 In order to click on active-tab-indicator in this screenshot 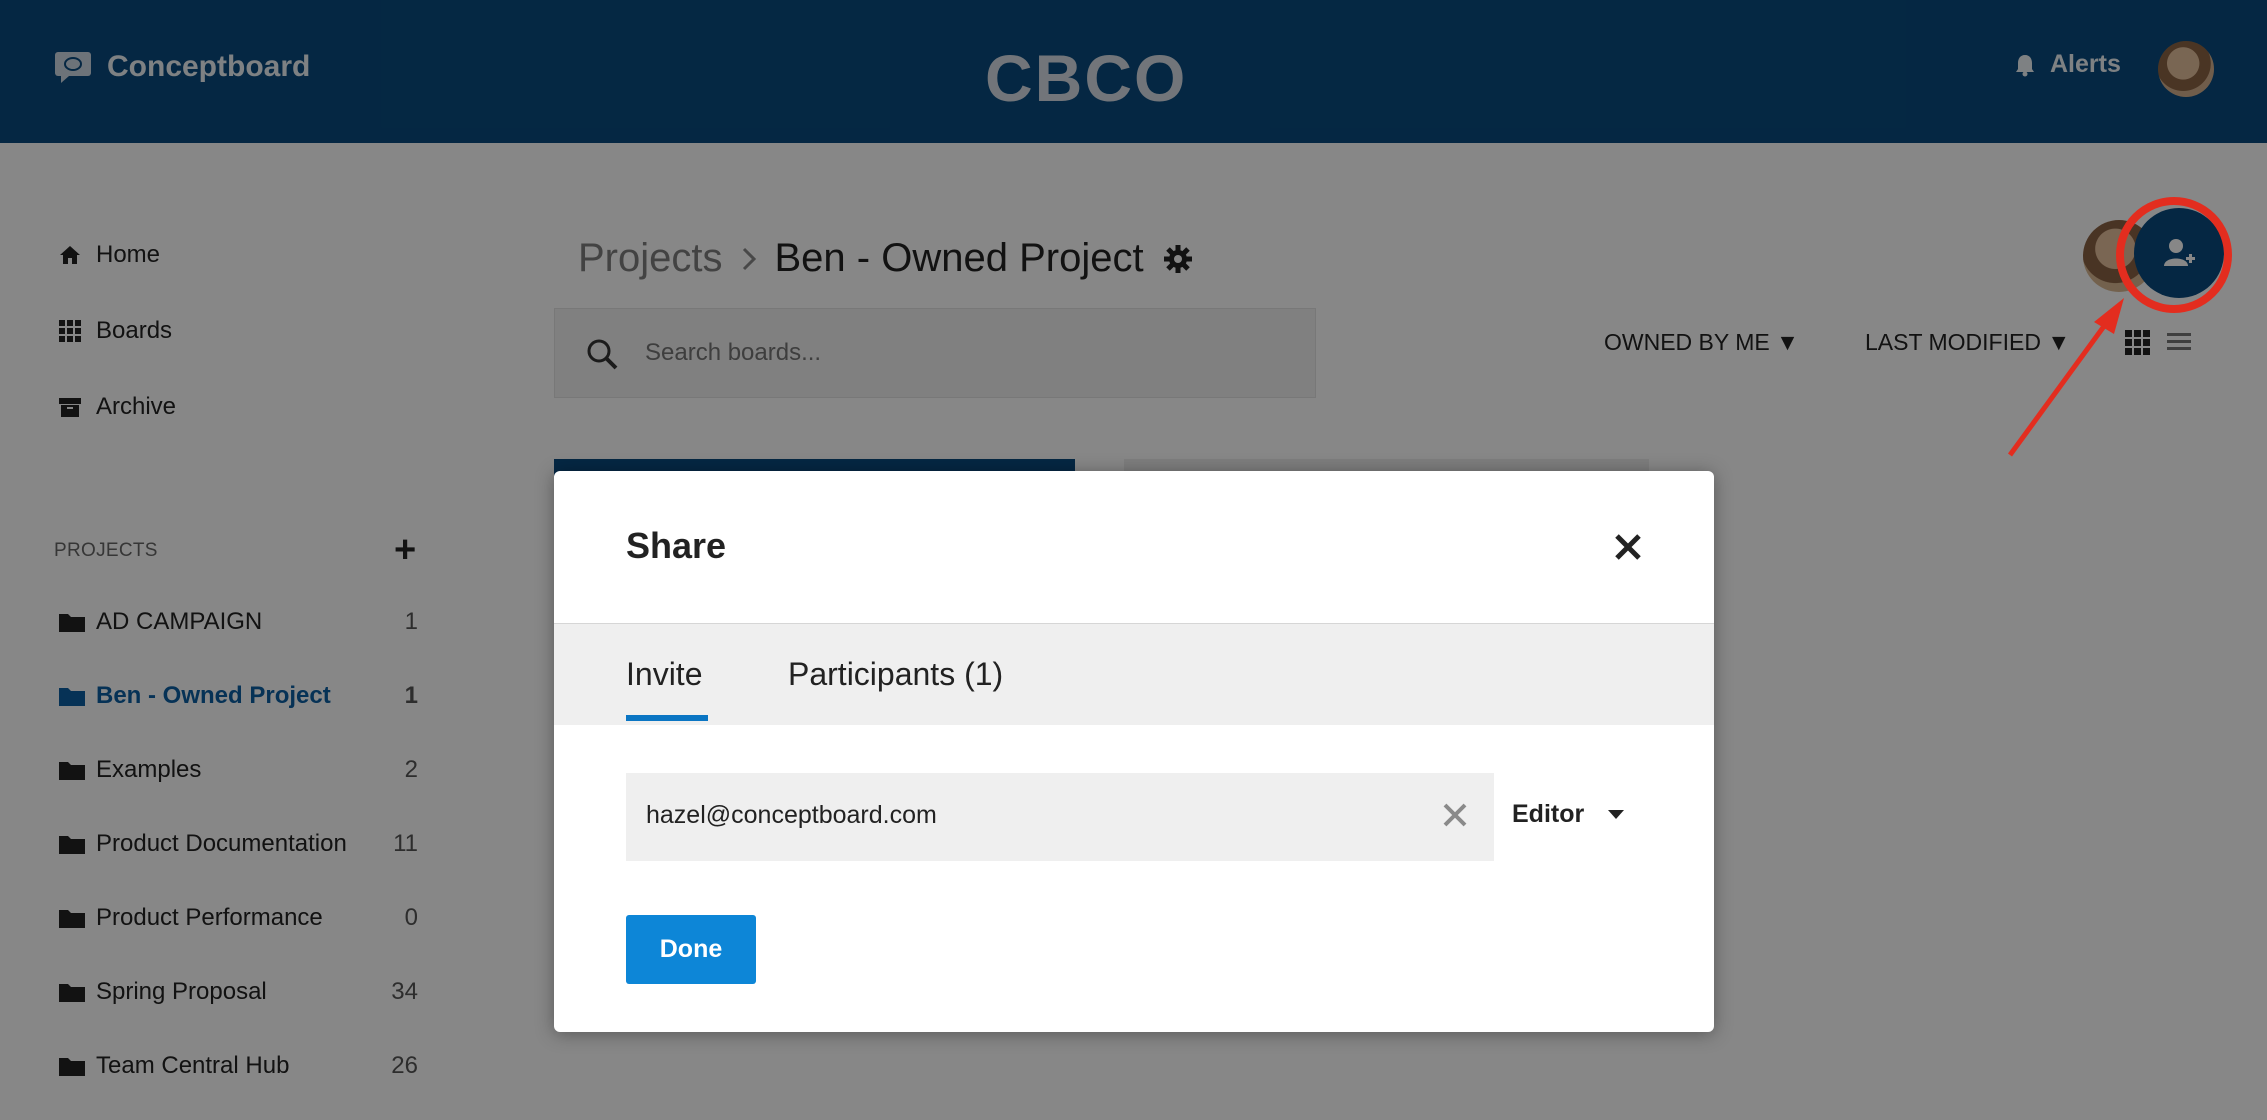, I will do `click(667, 718)`.